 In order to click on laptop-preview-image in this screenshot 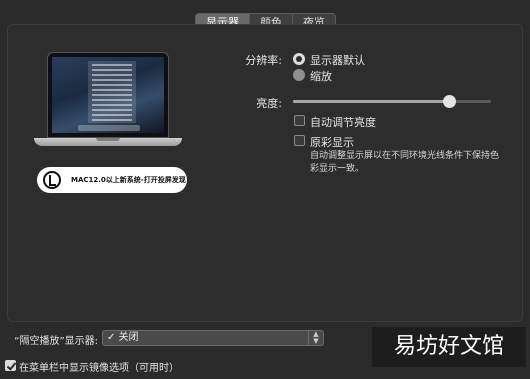, I will do `click(108, 102)`.